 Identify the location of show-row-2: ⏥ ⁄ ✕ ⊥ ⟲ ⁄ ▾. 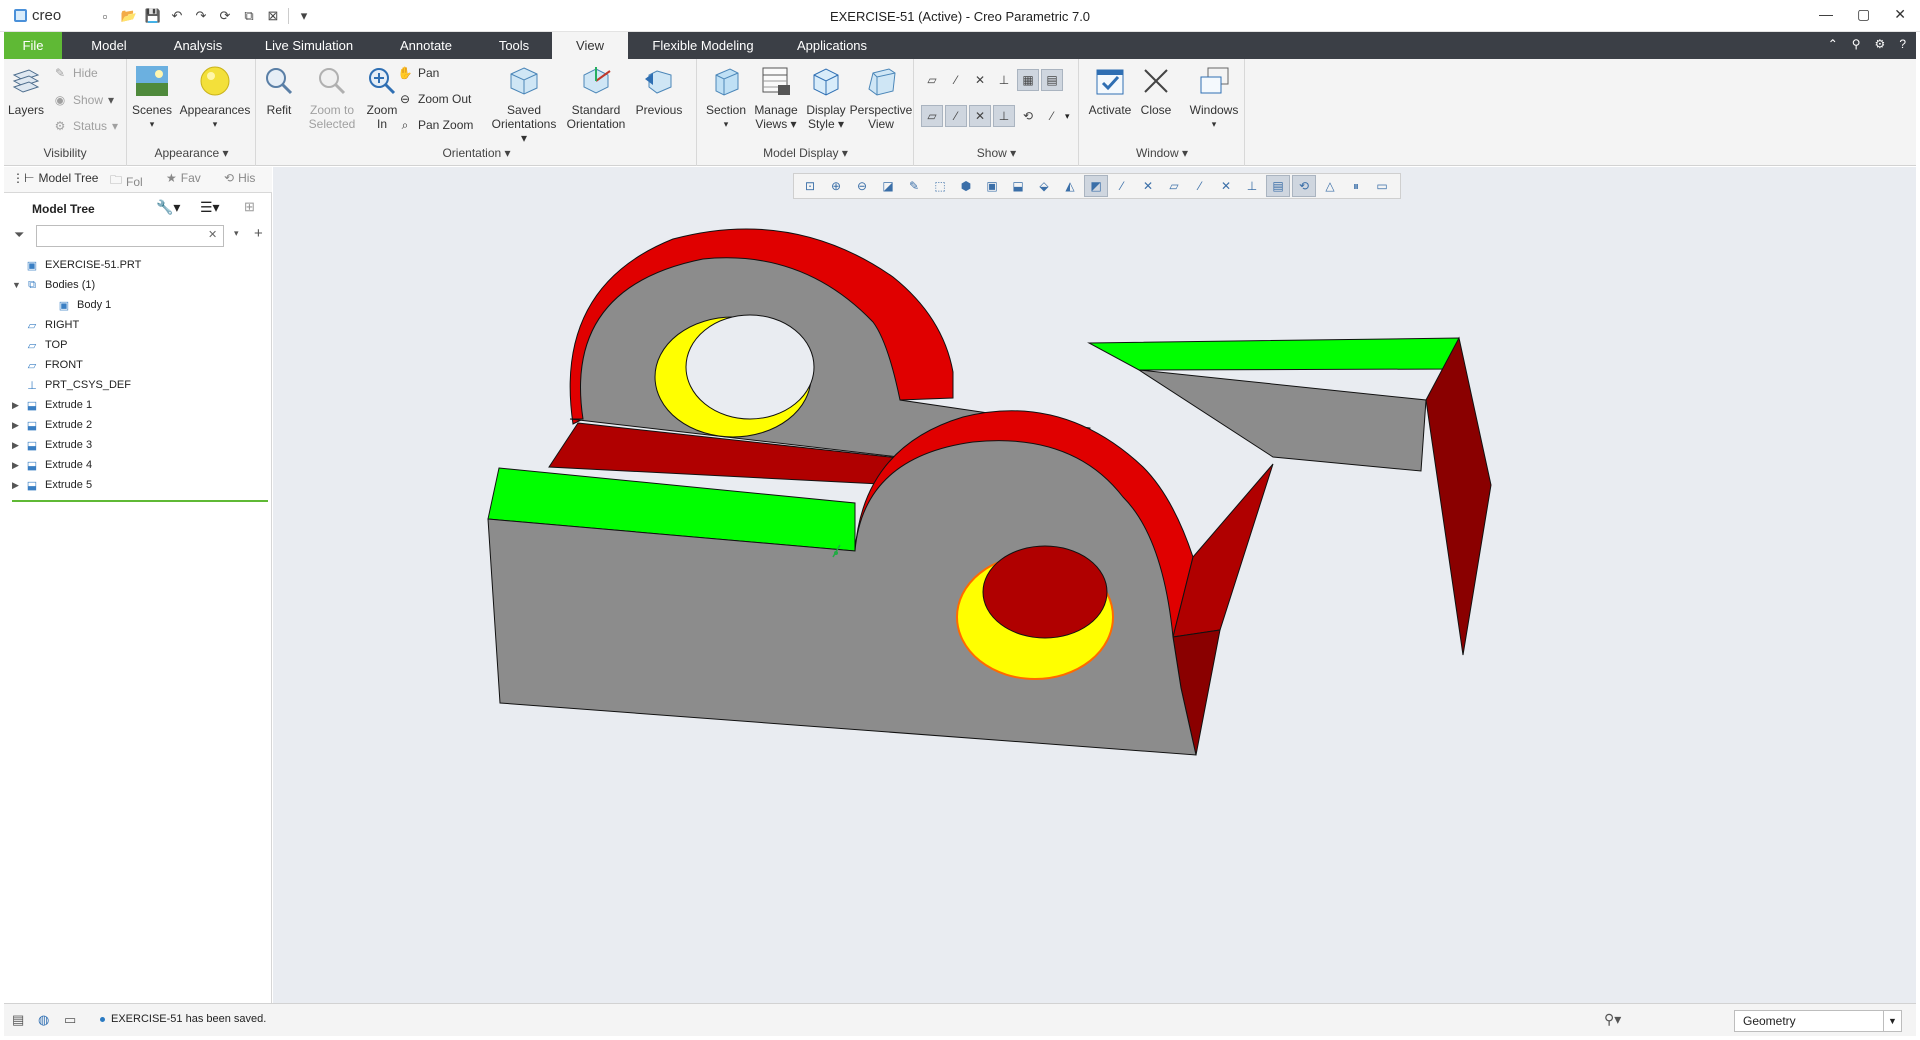
(995, 116).